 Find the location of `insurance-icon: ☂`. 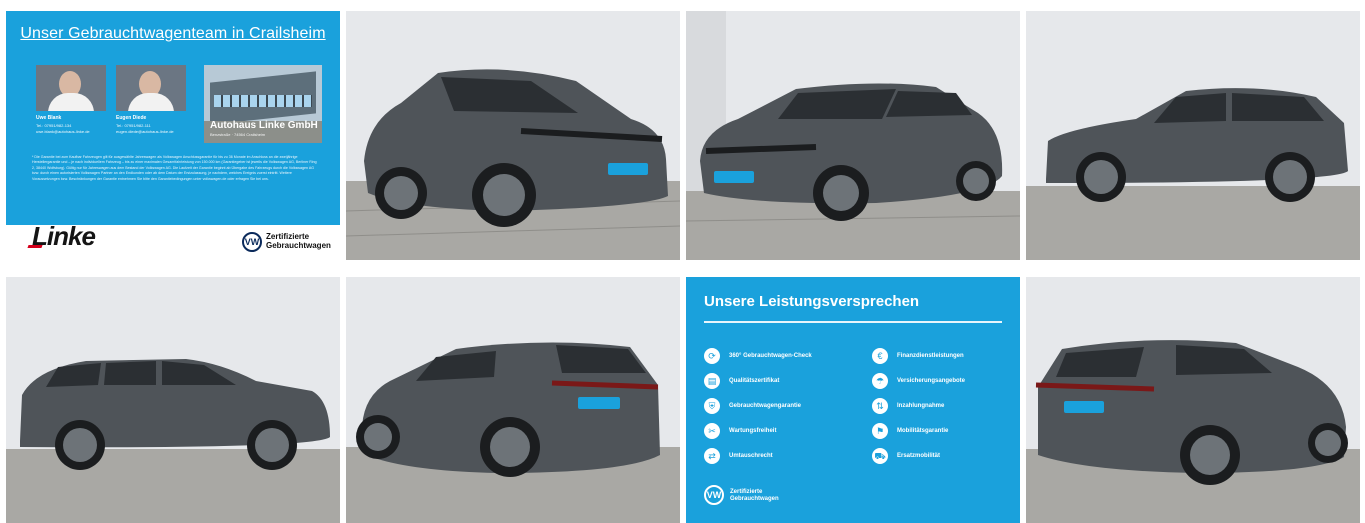

insurance-icon: ☂ is located at coordinates (880, 380).